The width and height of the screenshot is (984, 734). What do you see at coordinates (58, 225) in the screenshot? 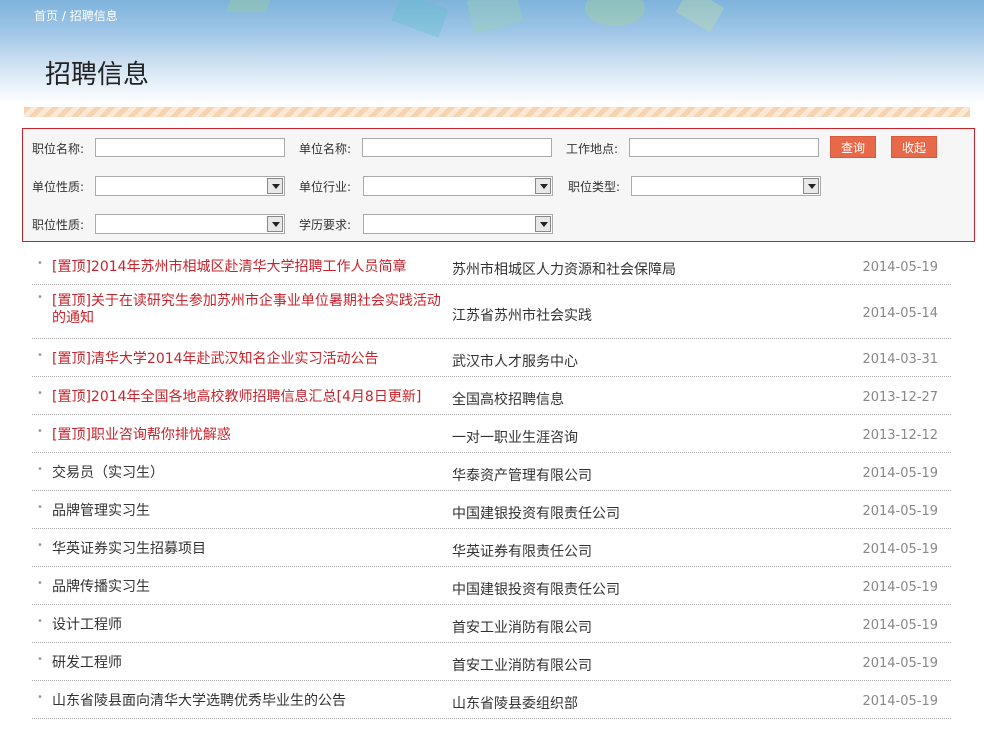
I see `position-nature-label: 职位性质:` at bounding box center [58, 225].